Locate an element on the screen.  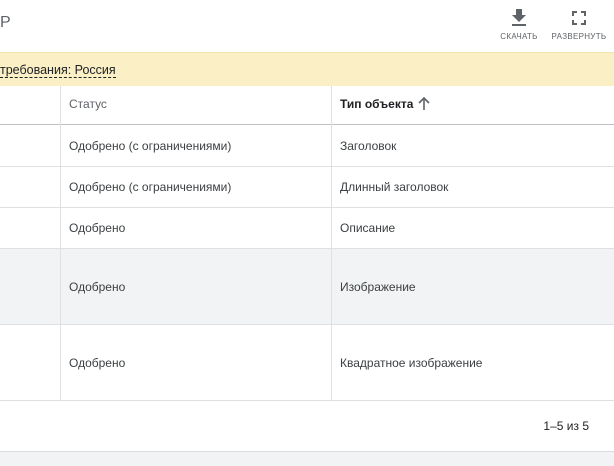
download-button: СКАЧАТЬ is located at coordinates (519, 23).